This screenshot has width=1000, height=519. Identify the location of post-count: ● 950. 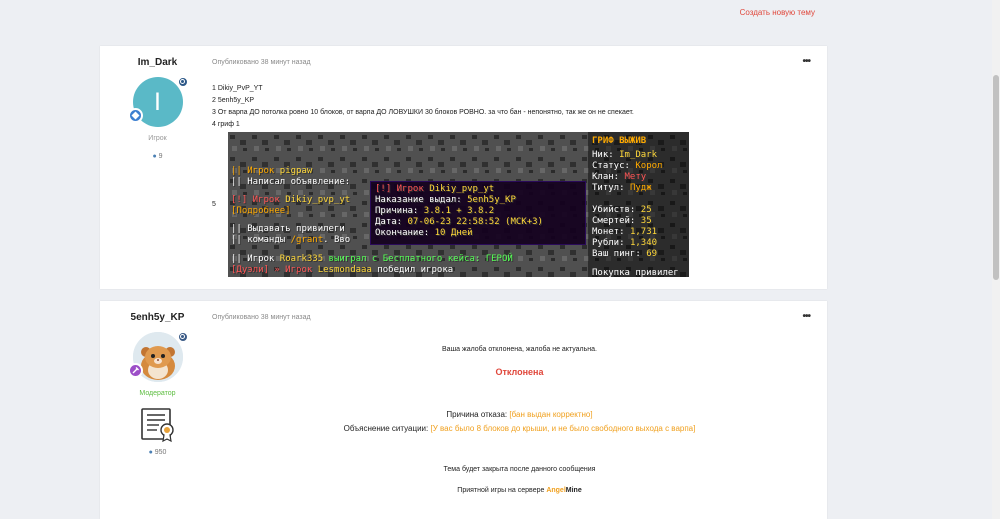
(157, 452).